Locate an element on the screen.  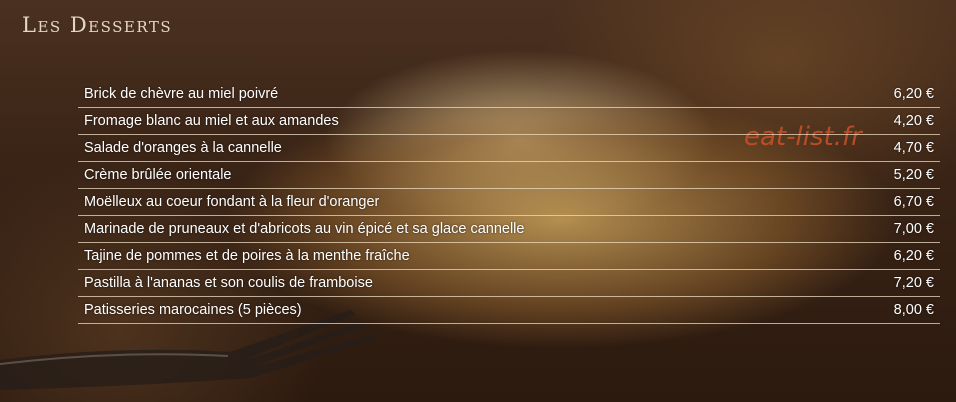
menu-item: Brick de chèvre au miel poivré 6,20 € is located at coordinates (509, 94).